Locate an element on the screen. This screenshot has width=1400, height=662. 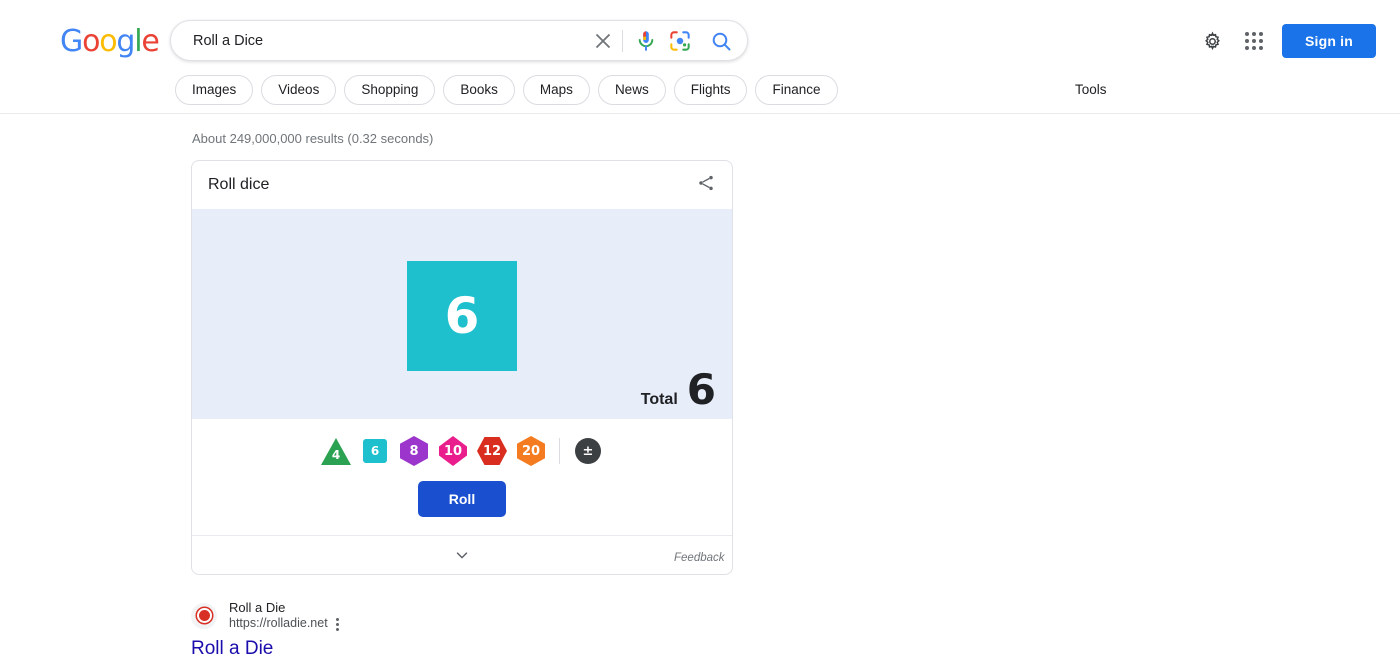
tab-videos: Videos is located at coordinates (299, 90).